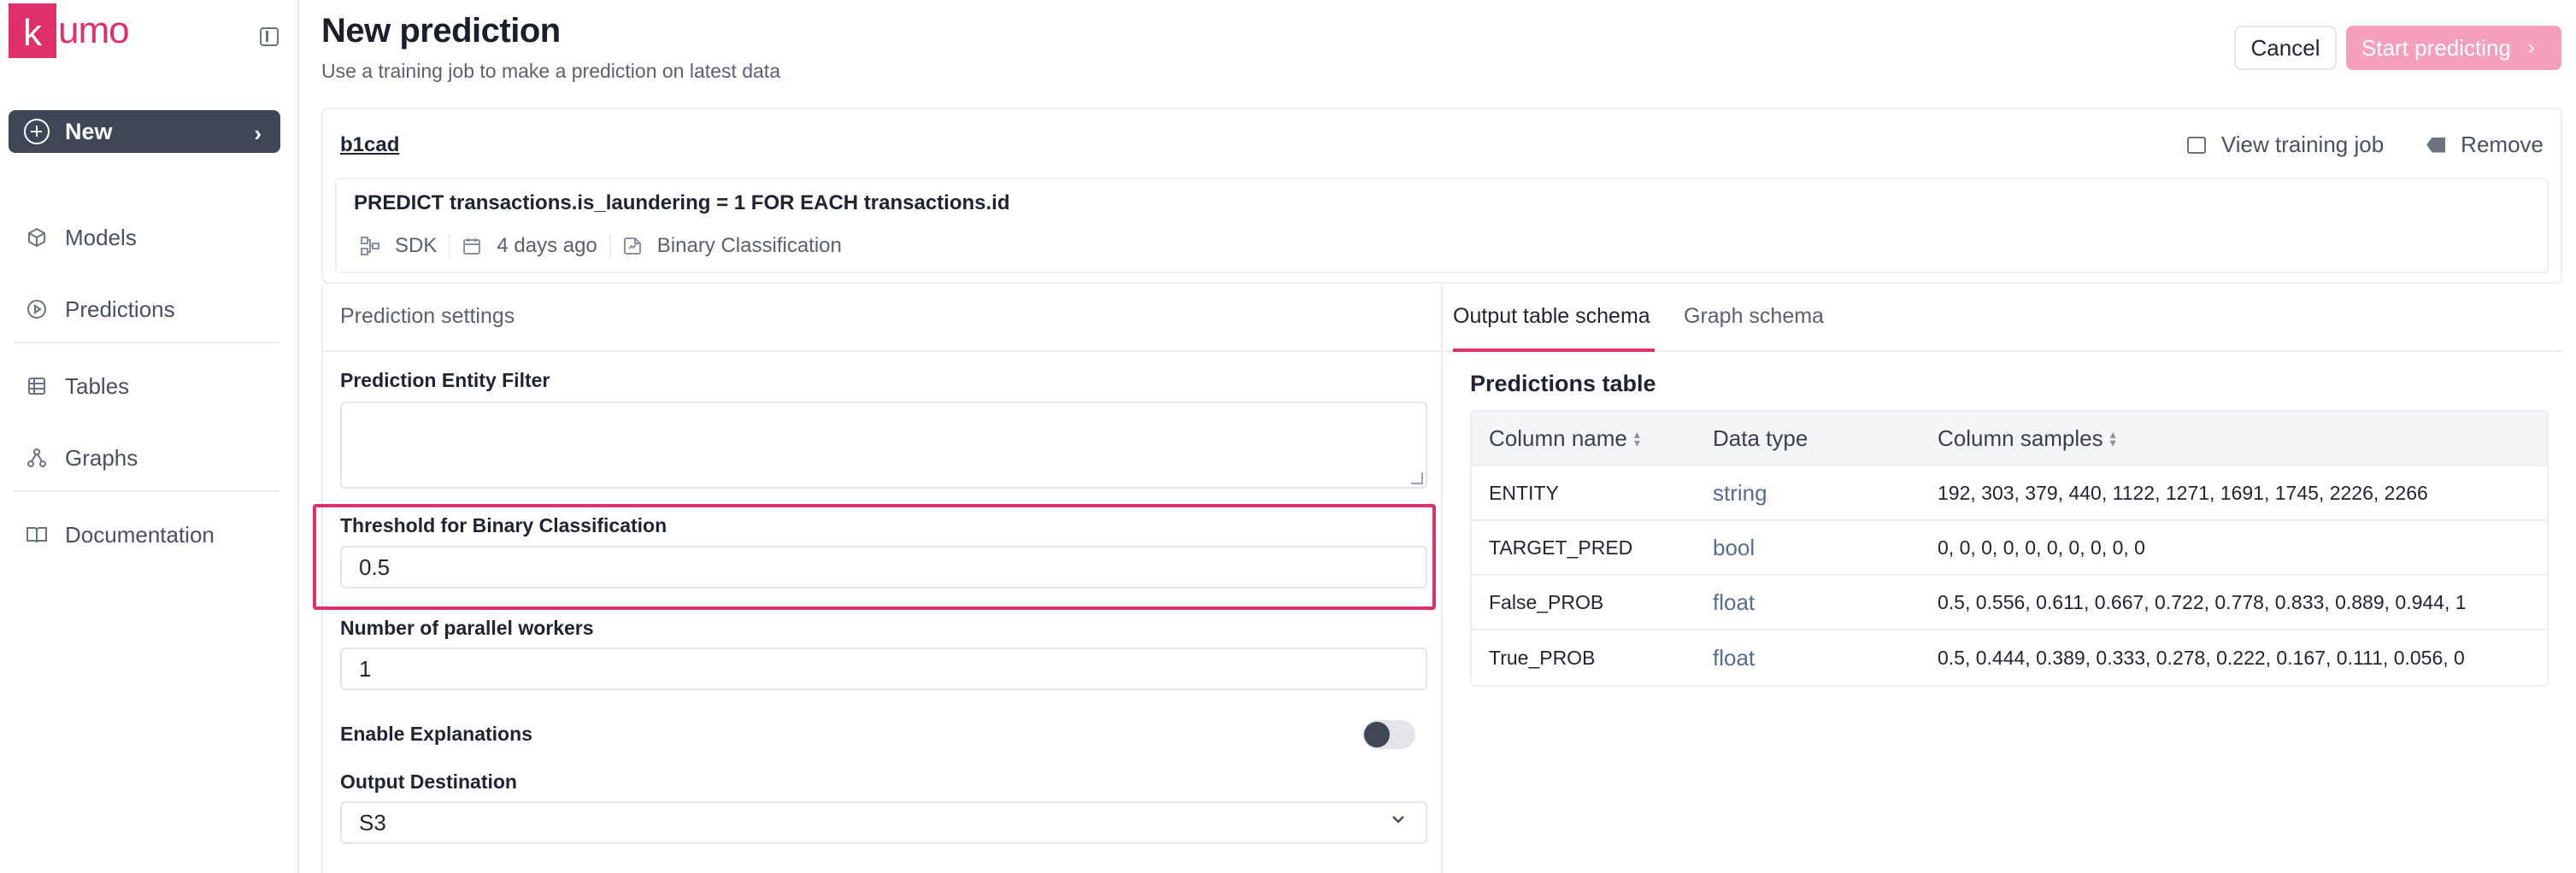  I want to click on explanations-label: Enable Explanations, so click(436, 734).